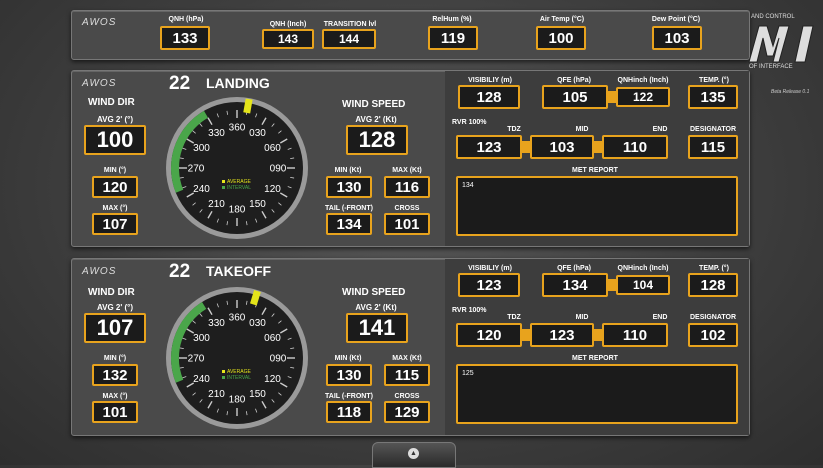 This screenshot has width=823, height=468. Describe the element at coordinates (407, 412) in the screenshot. I see `cross-value: 129` at that location.